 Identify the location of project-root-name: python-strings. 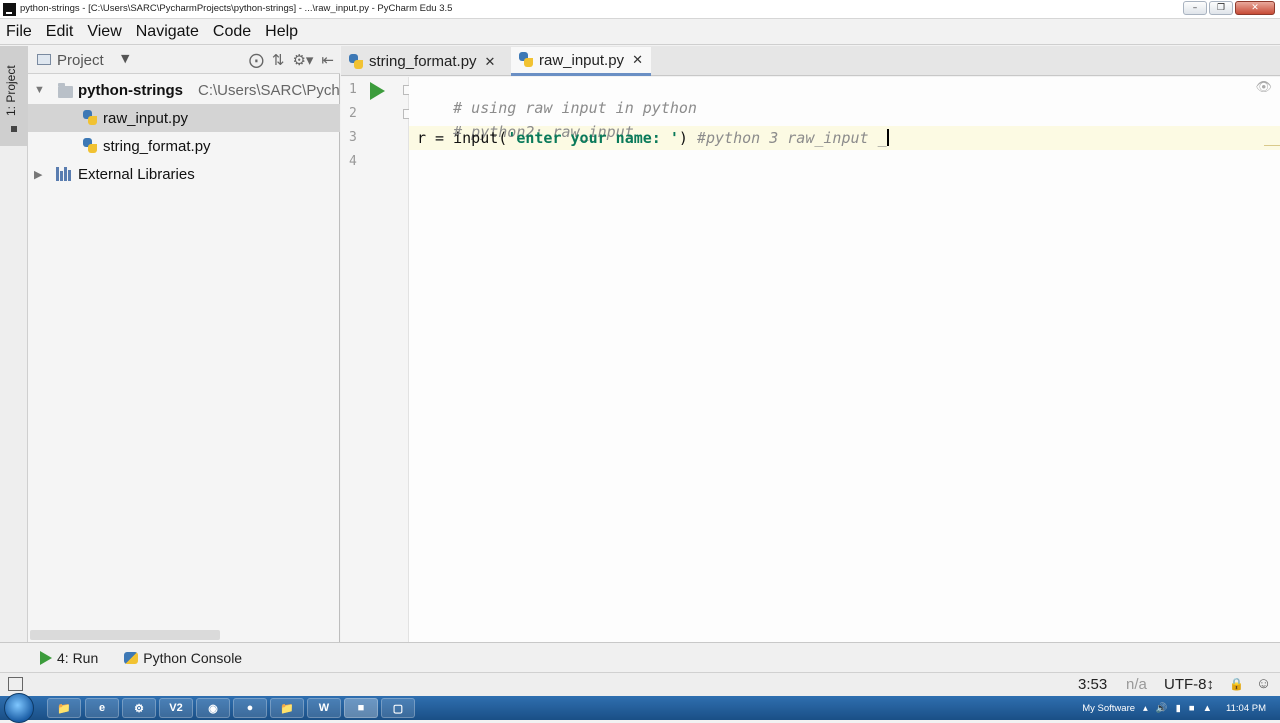
(130, 90).